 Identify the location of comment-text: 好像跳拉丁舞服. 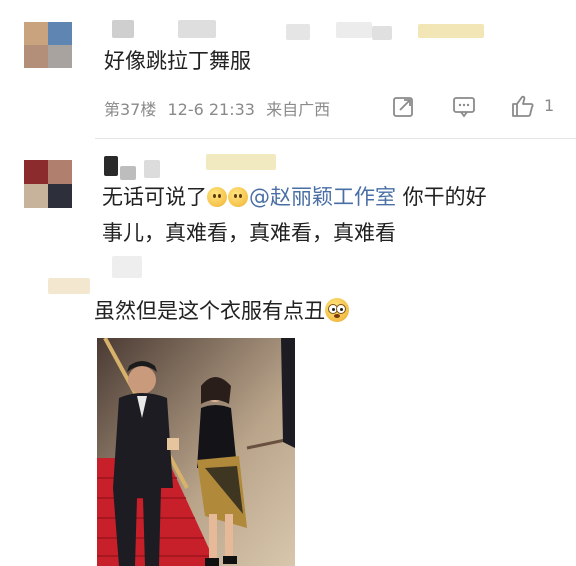
(177, 61).